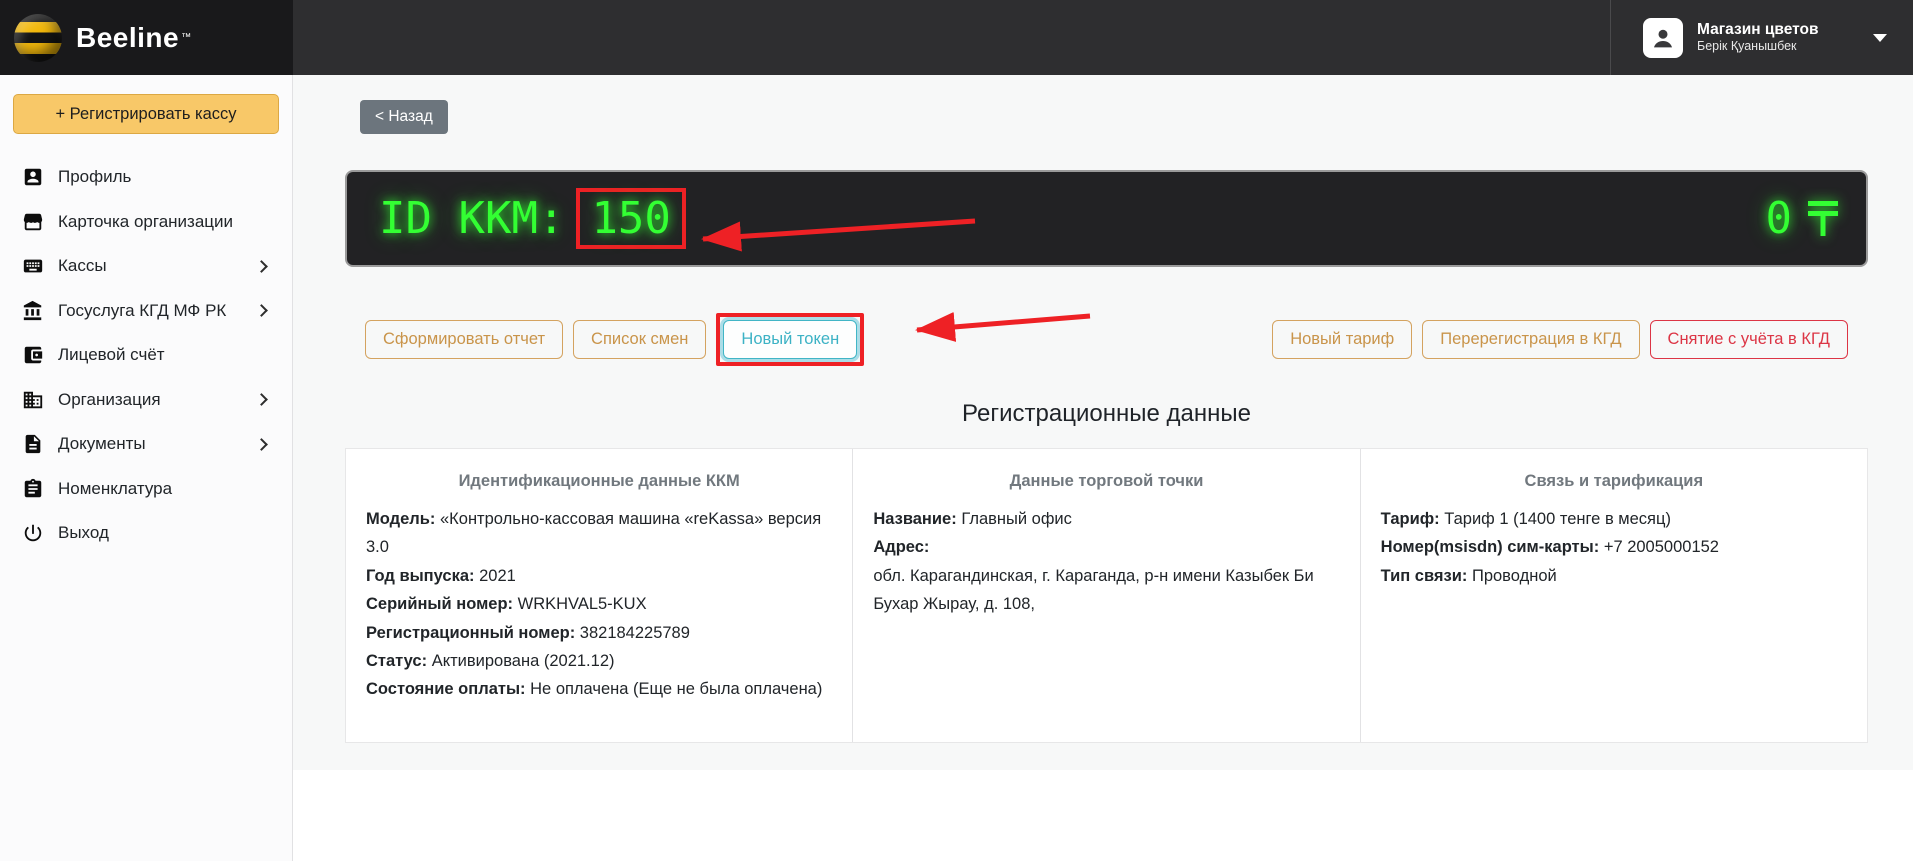  What do you see at coordinates (33, 266) in the screenshot?
I see `keyboard-icon` at bounding box center [33, 266].